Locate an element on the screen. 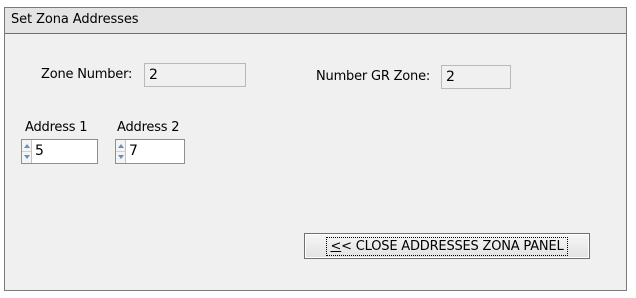  address-1-label: Address 1 is located at coordinates (56, 127).